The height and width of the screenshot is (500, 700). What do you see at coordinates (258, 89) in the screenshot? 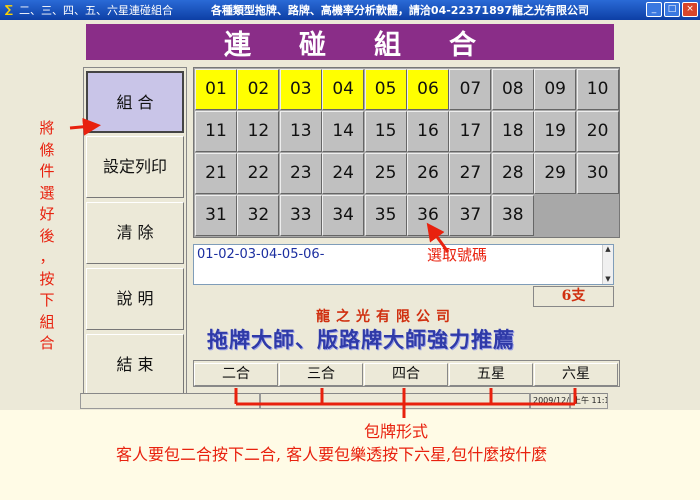
I see `number-cell: 02` at bounding box center [258, 89].